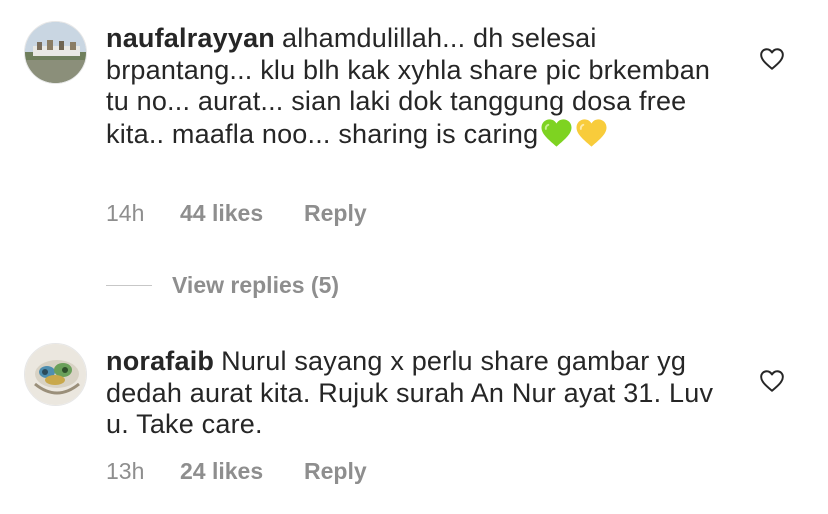  What do you see at coordinates (129, 285) in the screenshot?
I see `divider` at bounding box center [129, 285].